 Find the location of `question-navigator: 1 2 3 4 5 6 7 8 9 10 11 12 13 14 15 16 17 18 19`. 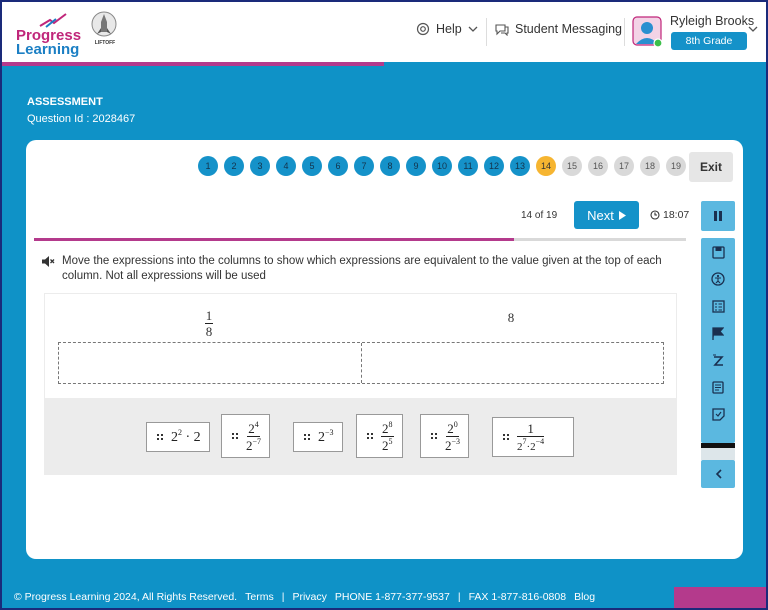

question-navigator: 1 2 3 4 5 6 7 8 9 10 11 12 13 14 15 16 17 18 19 is located at coordinates (442, 166).